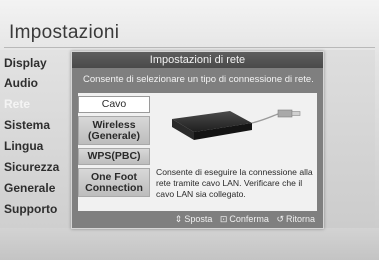 The width and height of the screenshot is (379, 260). What do you see at coordinates (17, 104) in the screenshot?
I see `sidebar-item-rete: Rete` at bounding box center [17, 104].